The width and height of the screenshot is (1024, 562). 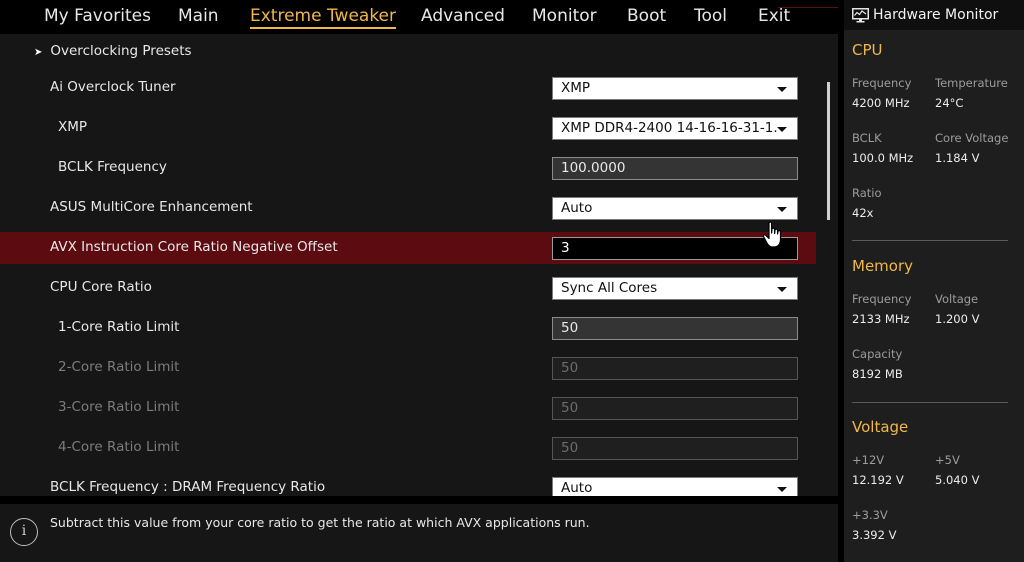 I want to click on setting-label: Ai Overclock Tuner, so click(x=113, y=87).